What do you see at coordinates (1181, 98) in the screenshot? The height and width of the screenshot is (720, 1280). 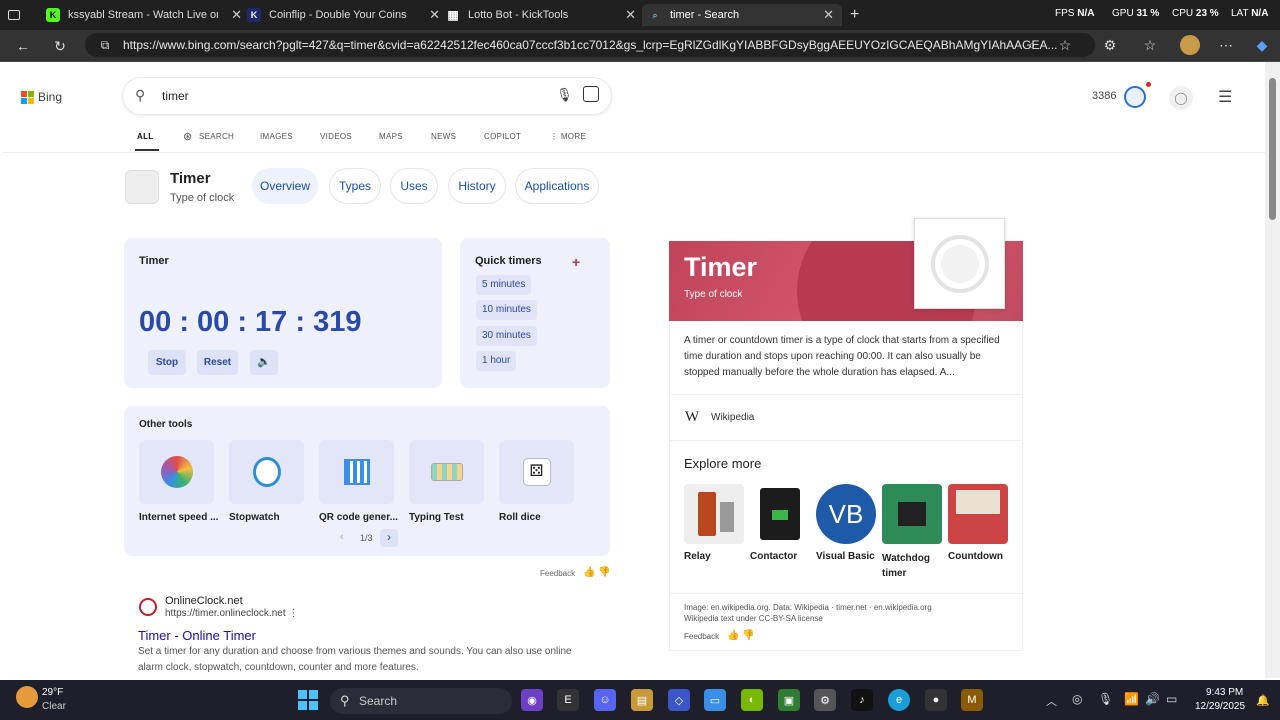 I see `user-icon: ◯` at bounding box center [1181, 98].